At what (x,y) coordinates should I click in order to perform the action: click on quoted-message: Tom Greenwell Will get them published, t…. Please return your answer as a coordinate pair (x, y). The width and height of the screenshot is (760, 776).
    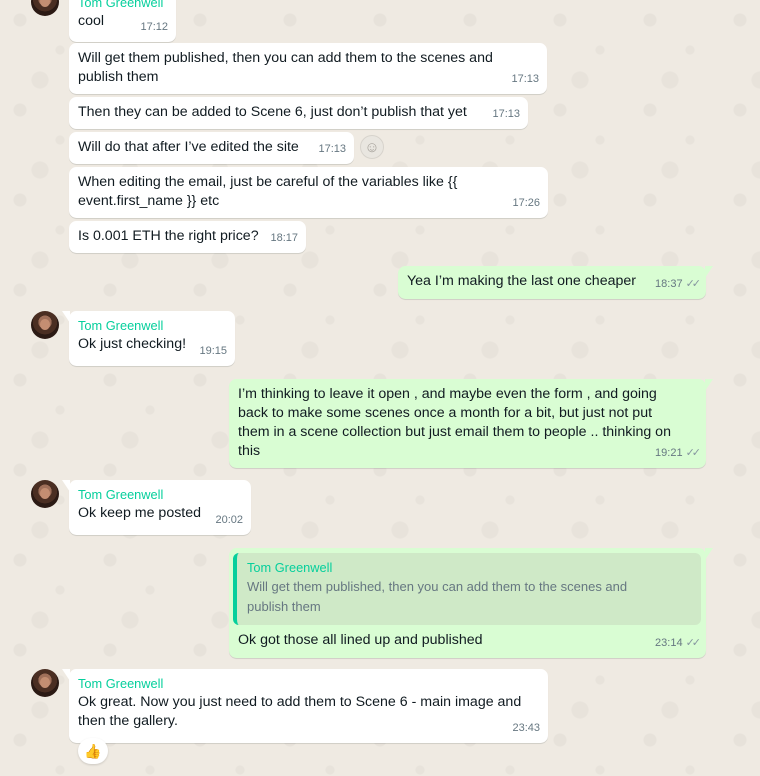
    Looking at the image, I should click on (467, 589).